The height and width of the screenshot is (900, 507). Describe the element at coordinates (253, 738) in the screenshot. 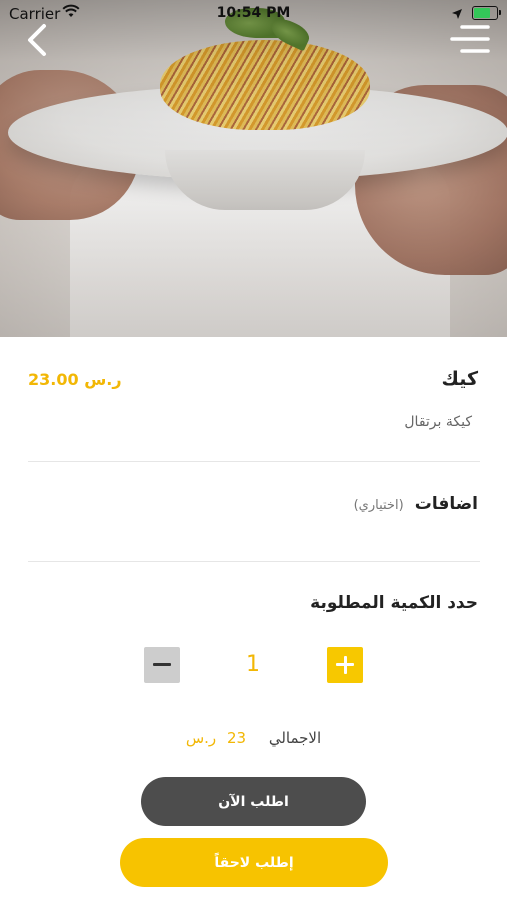

I see `total-row: الاجمالي 23 ر.س` at that location.